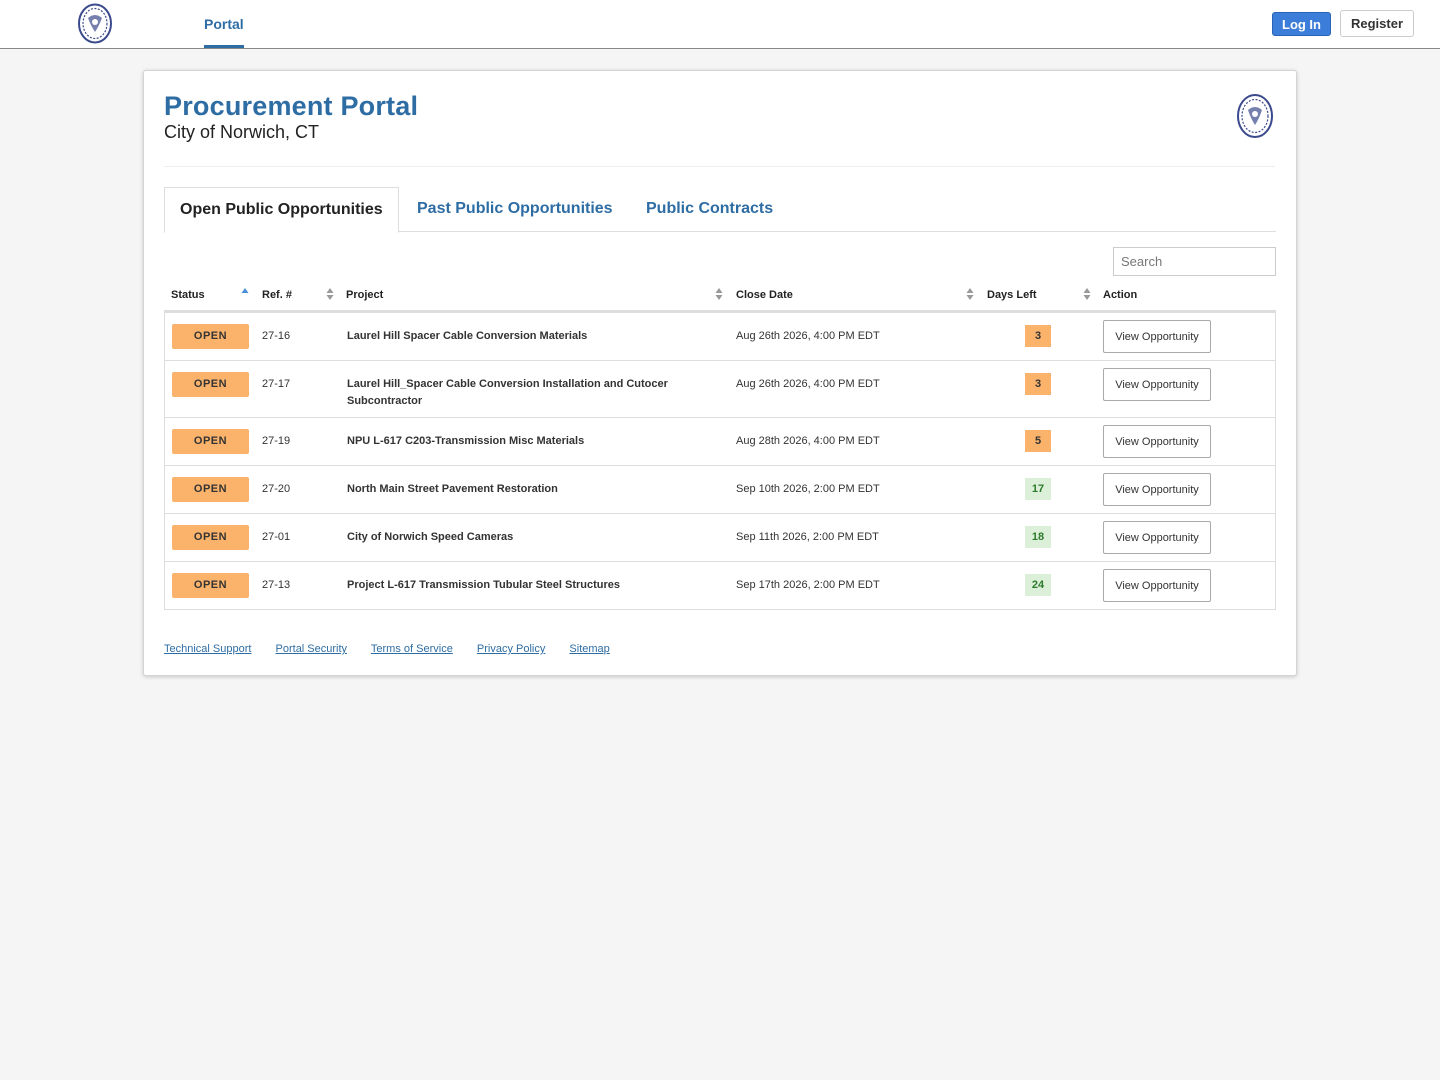 Image resolution: width=1440 pixels, height=1080 pixels. What do you see at coordinates (1038, 489) in the screenshot?
I see `days-left-badge: 17` at bounding box center [1038, 489].